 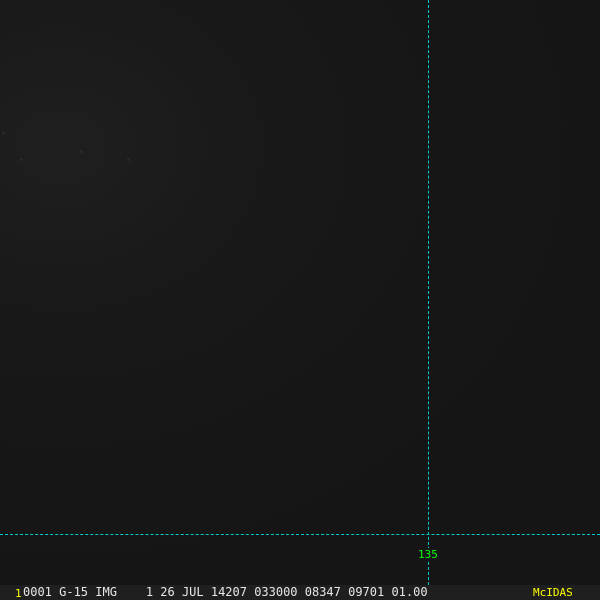 I want to click on longitude-gridline, so click(x=428, y=292).